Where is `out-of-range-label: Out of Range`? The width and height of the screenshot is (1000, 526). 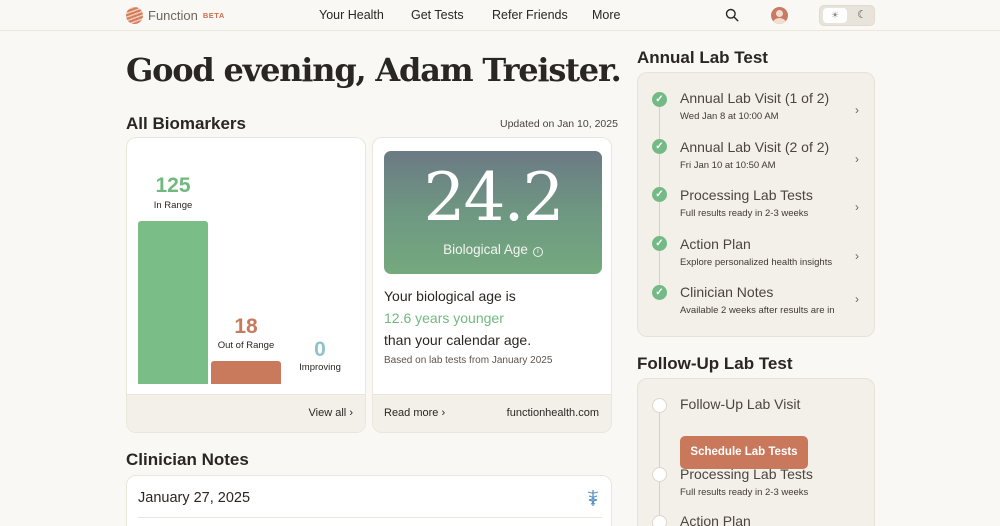 out-of-range-label: Out of Range is located at coordinates (246, 345).